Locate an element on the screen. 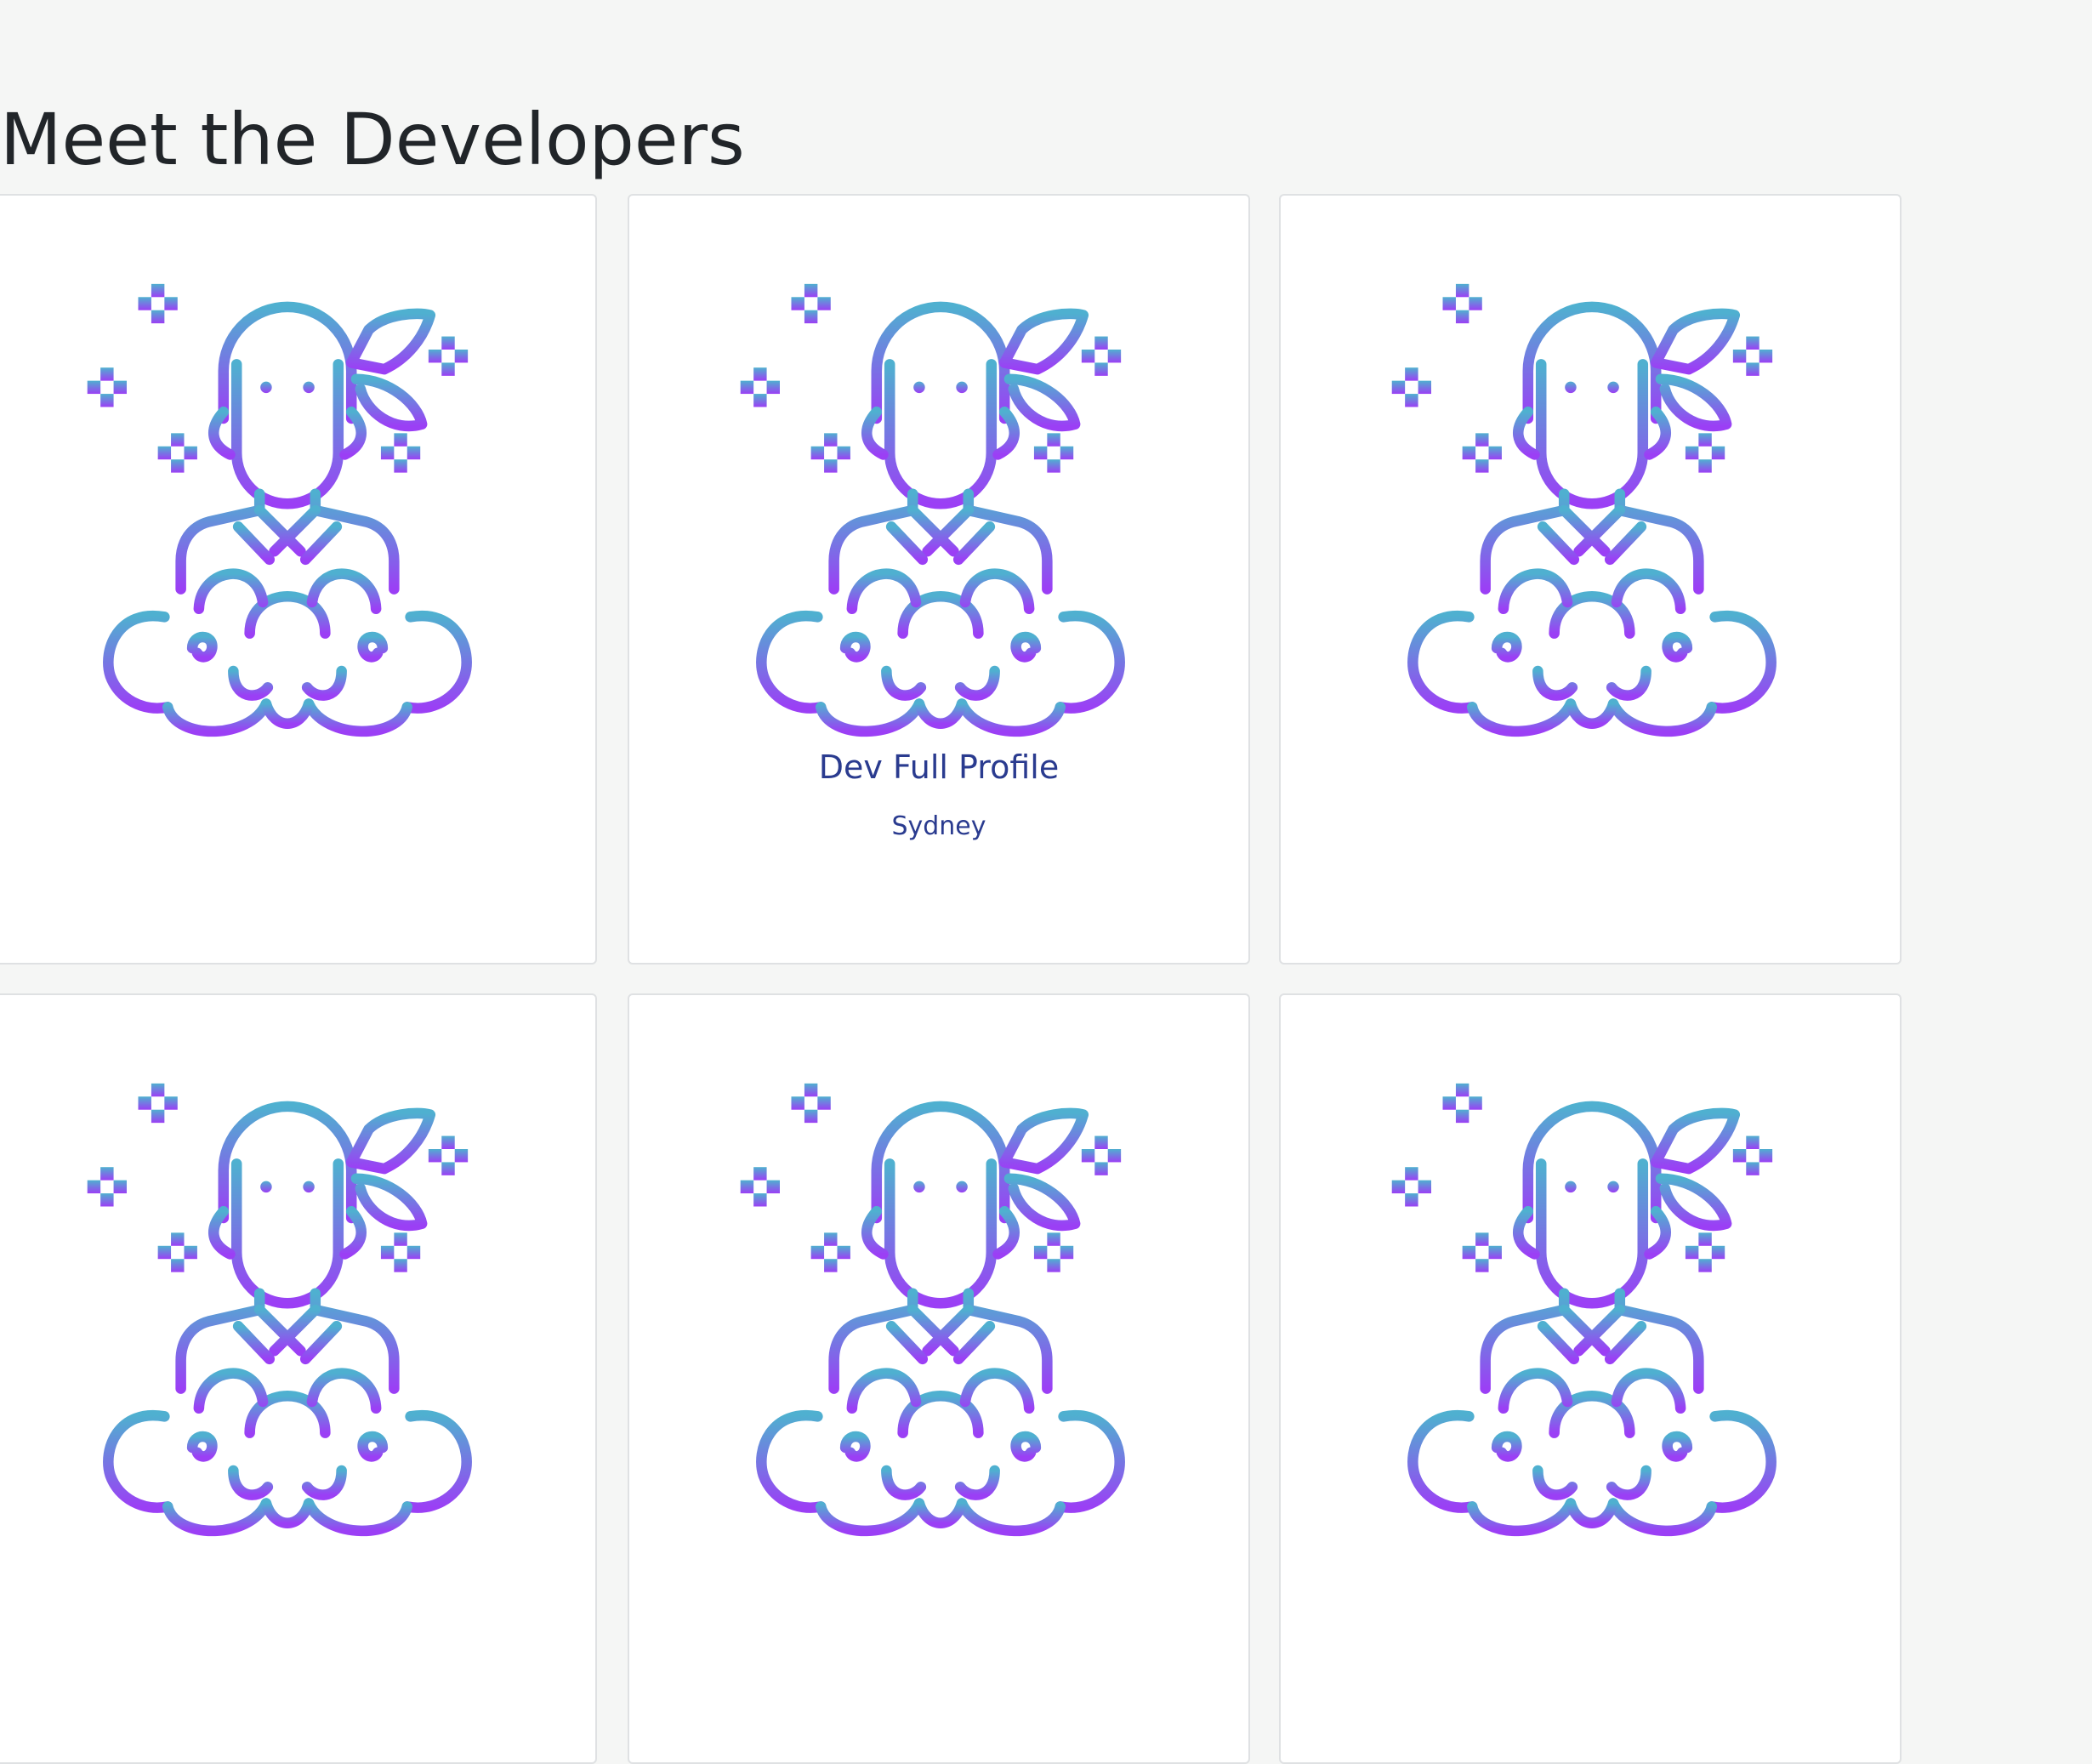 This screenshot has width=2092, height=1764. page-title: Meet the Developers is located at coordinates (372, 139).